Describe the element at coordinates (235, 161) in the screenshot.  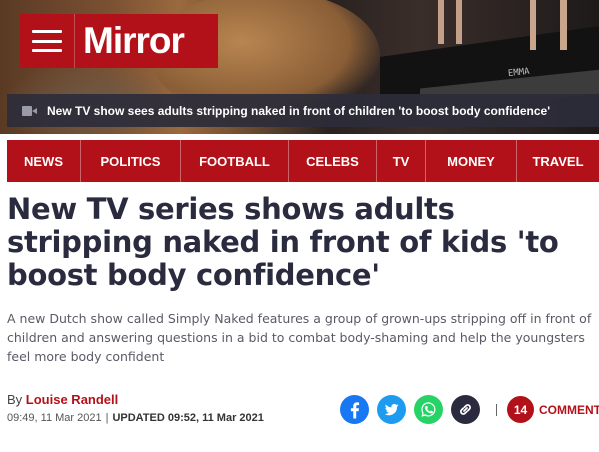
I see `nav-item-football: FOOTBALL` at that location.